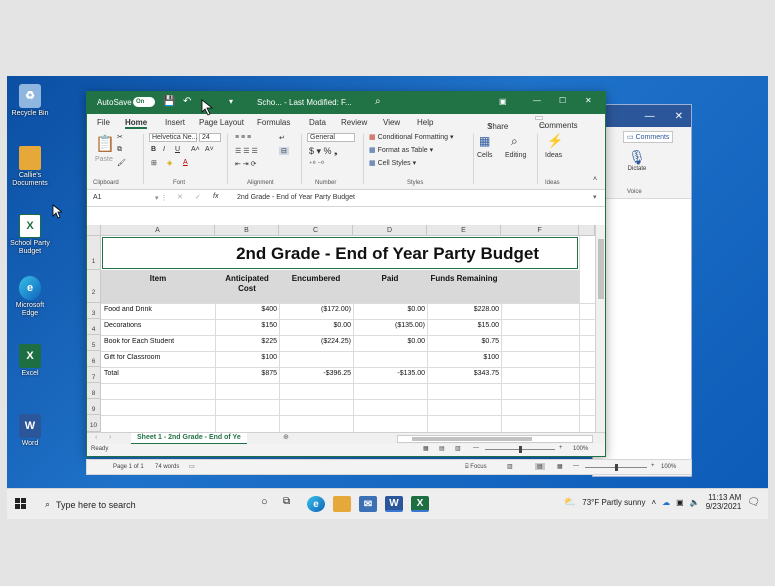  I want to click on maximize-icon: ☐, so click(562, 100).